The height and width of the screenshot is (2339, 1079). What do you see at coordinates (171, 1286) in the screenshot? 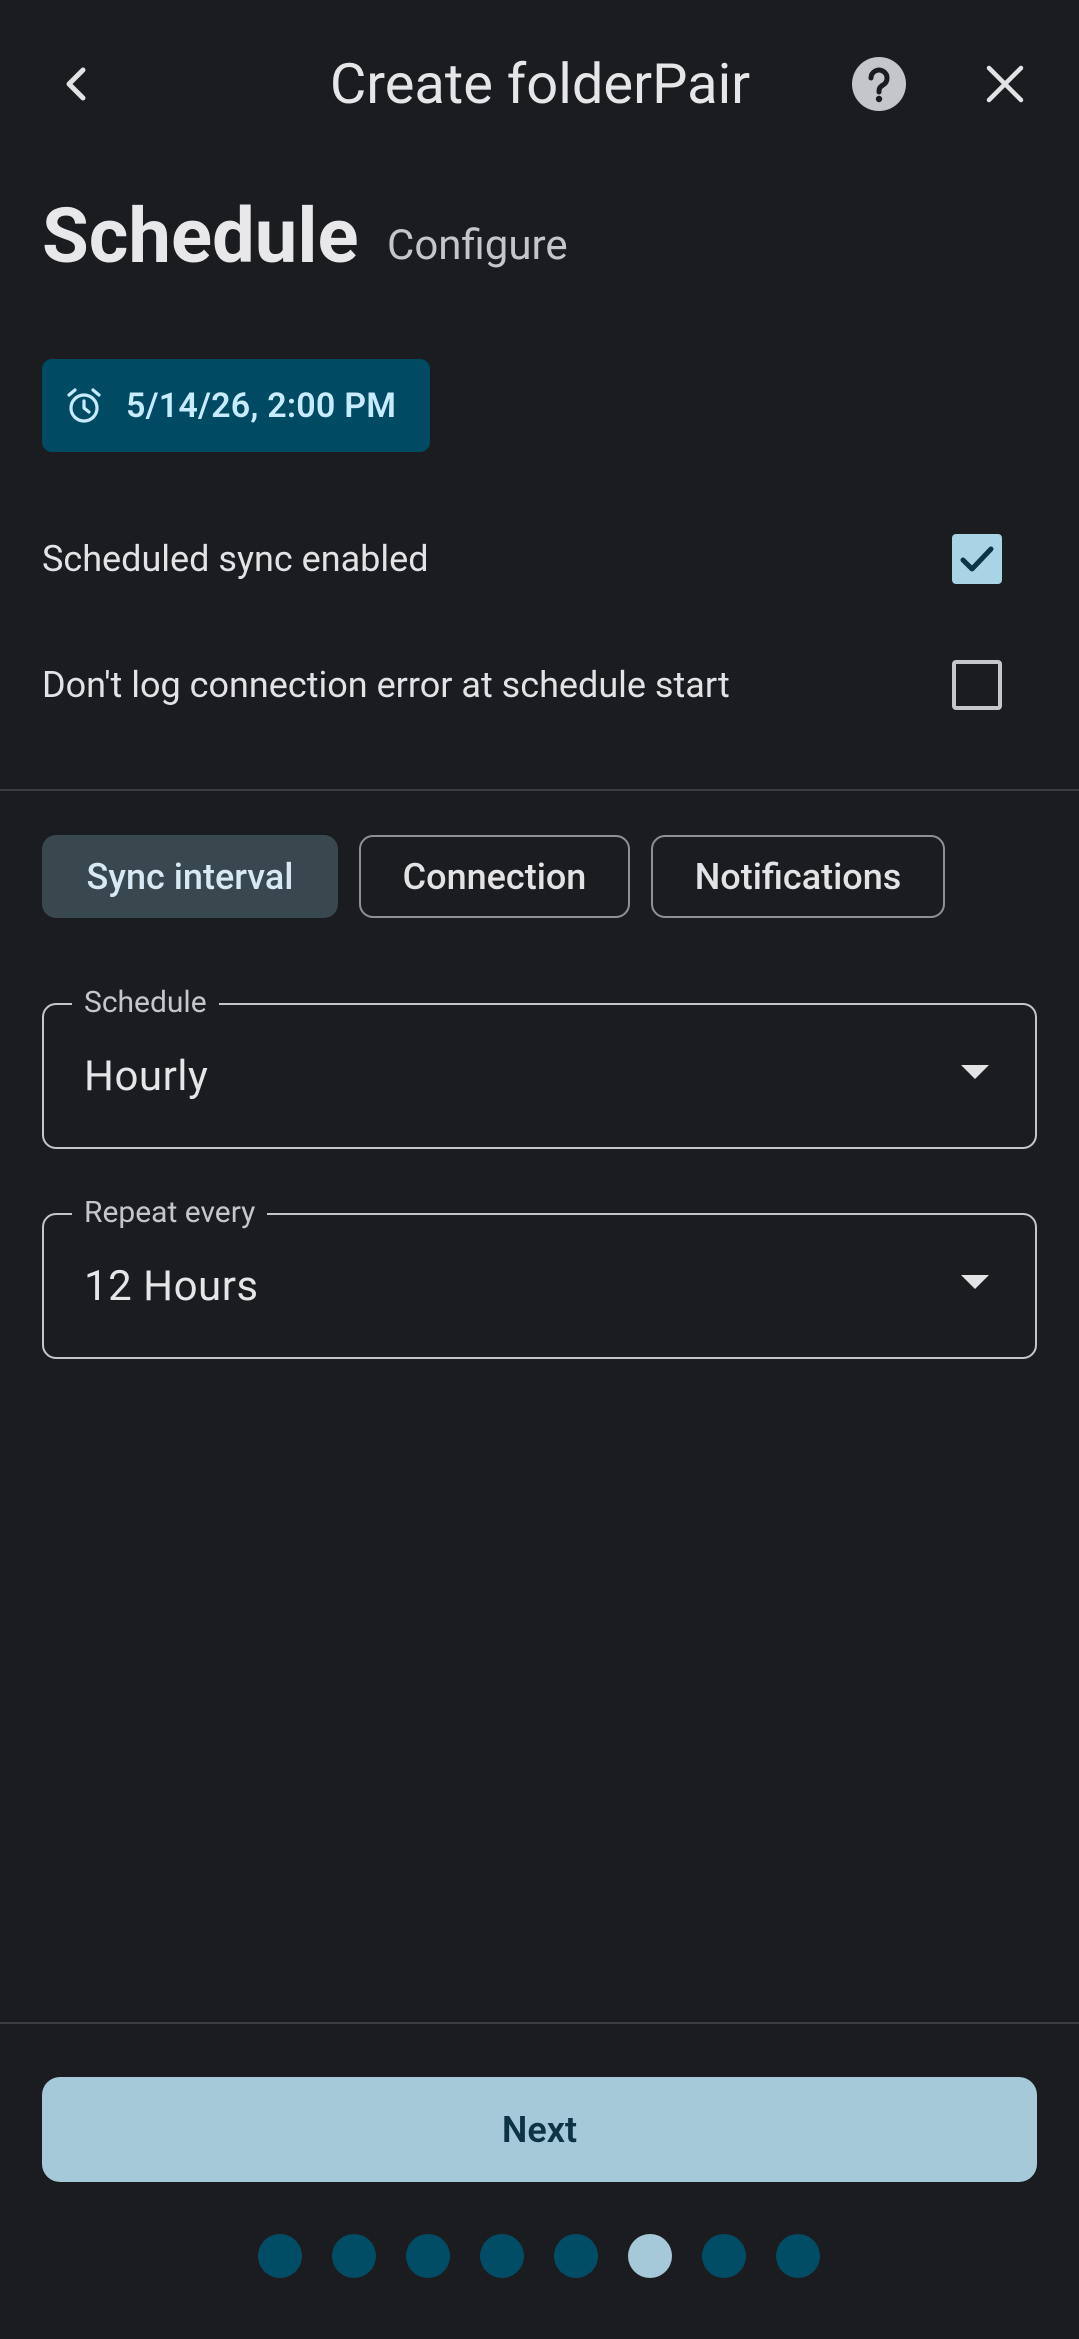
I see `repeat-field-value: 12 Hours` at bounding box center [171, 1286].